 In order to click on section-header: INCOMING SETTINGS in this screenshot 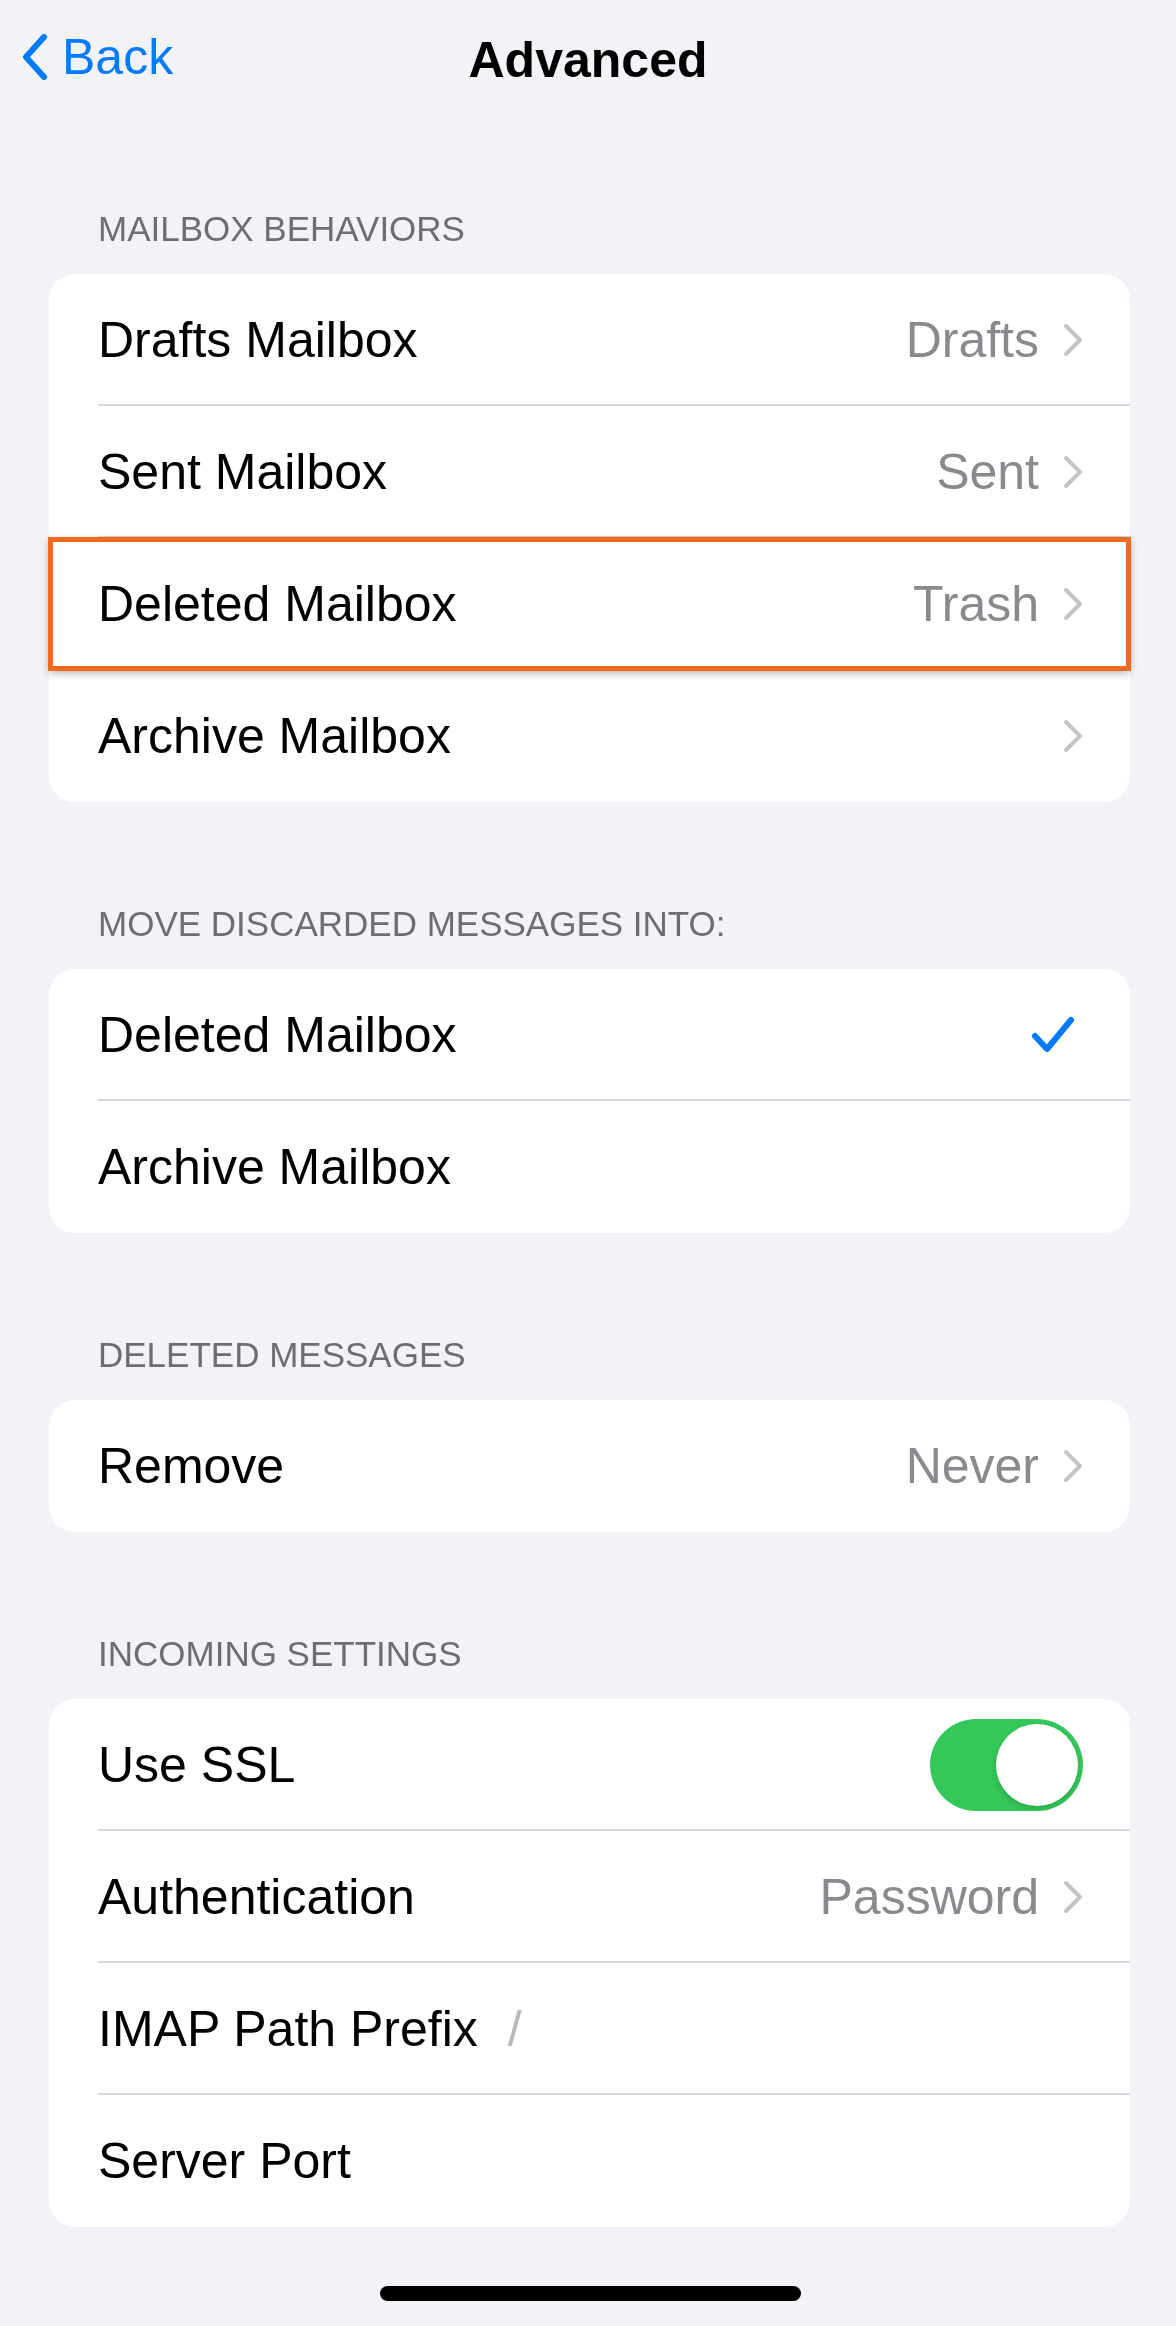, I will do `click(280, 1654)`.